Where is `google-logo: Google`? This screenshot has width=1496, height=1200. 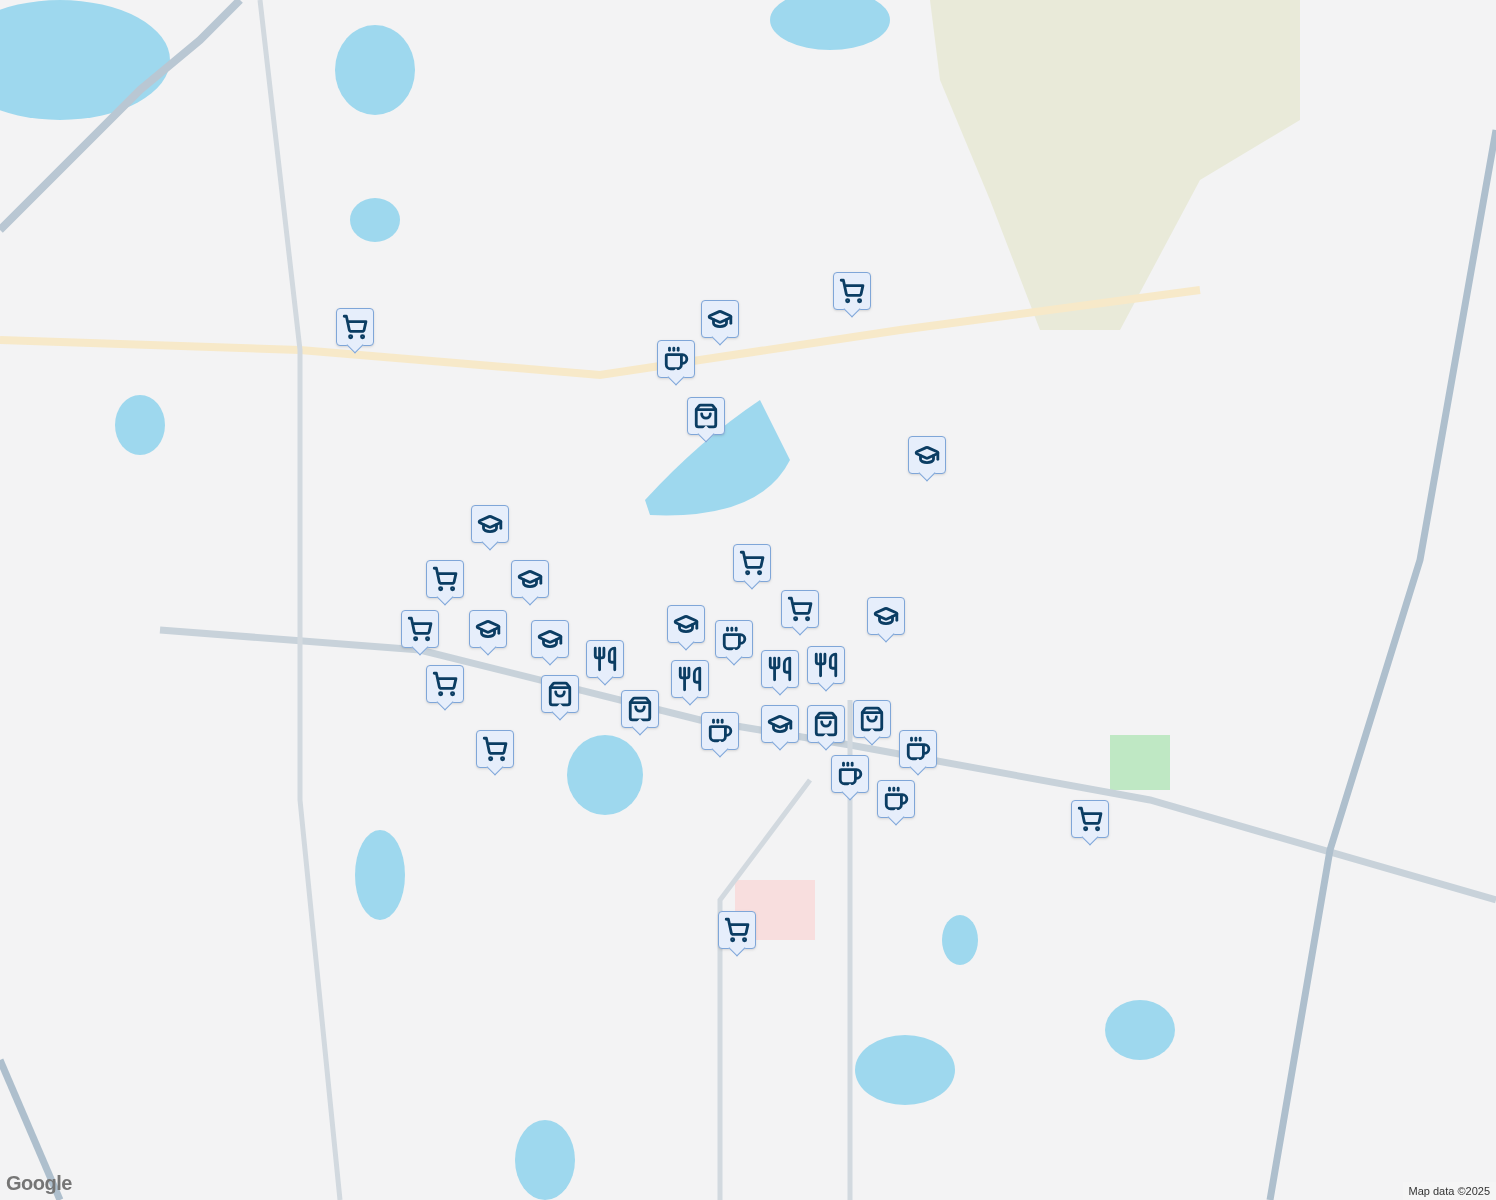
google-logo: Google is located at coordinates (39, 1183).